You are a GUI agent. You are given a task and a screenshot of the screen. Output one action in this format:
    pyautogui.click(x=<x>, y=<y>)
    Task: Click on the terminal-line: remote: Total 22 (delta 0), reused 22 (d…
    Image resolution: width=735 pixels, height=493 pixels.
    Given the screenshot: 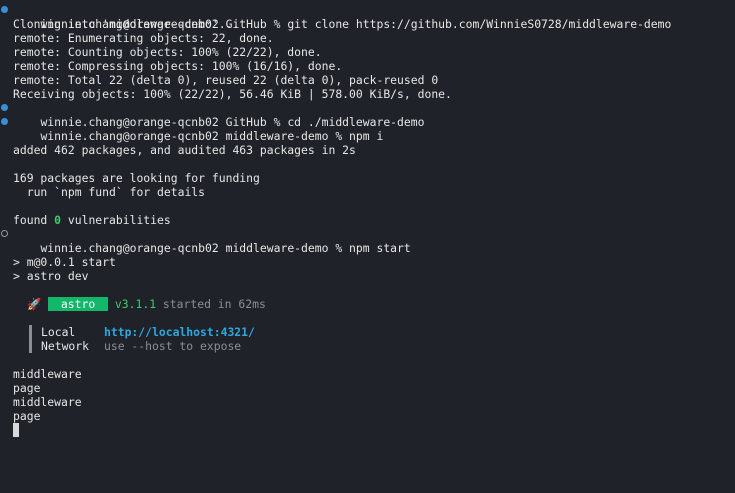 What is the action you would take?
    pyautogui.click(x=226, y=80)
    